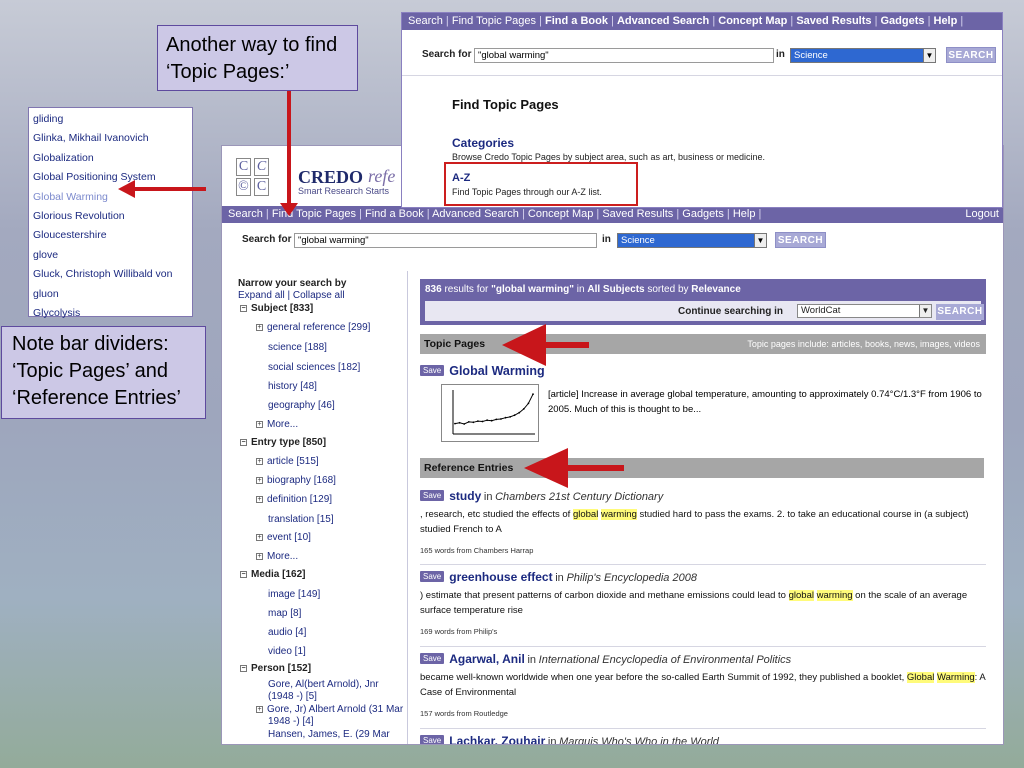 The image size is (1024, 768). I want to click on arrow-down-icon, so click(289, 209).